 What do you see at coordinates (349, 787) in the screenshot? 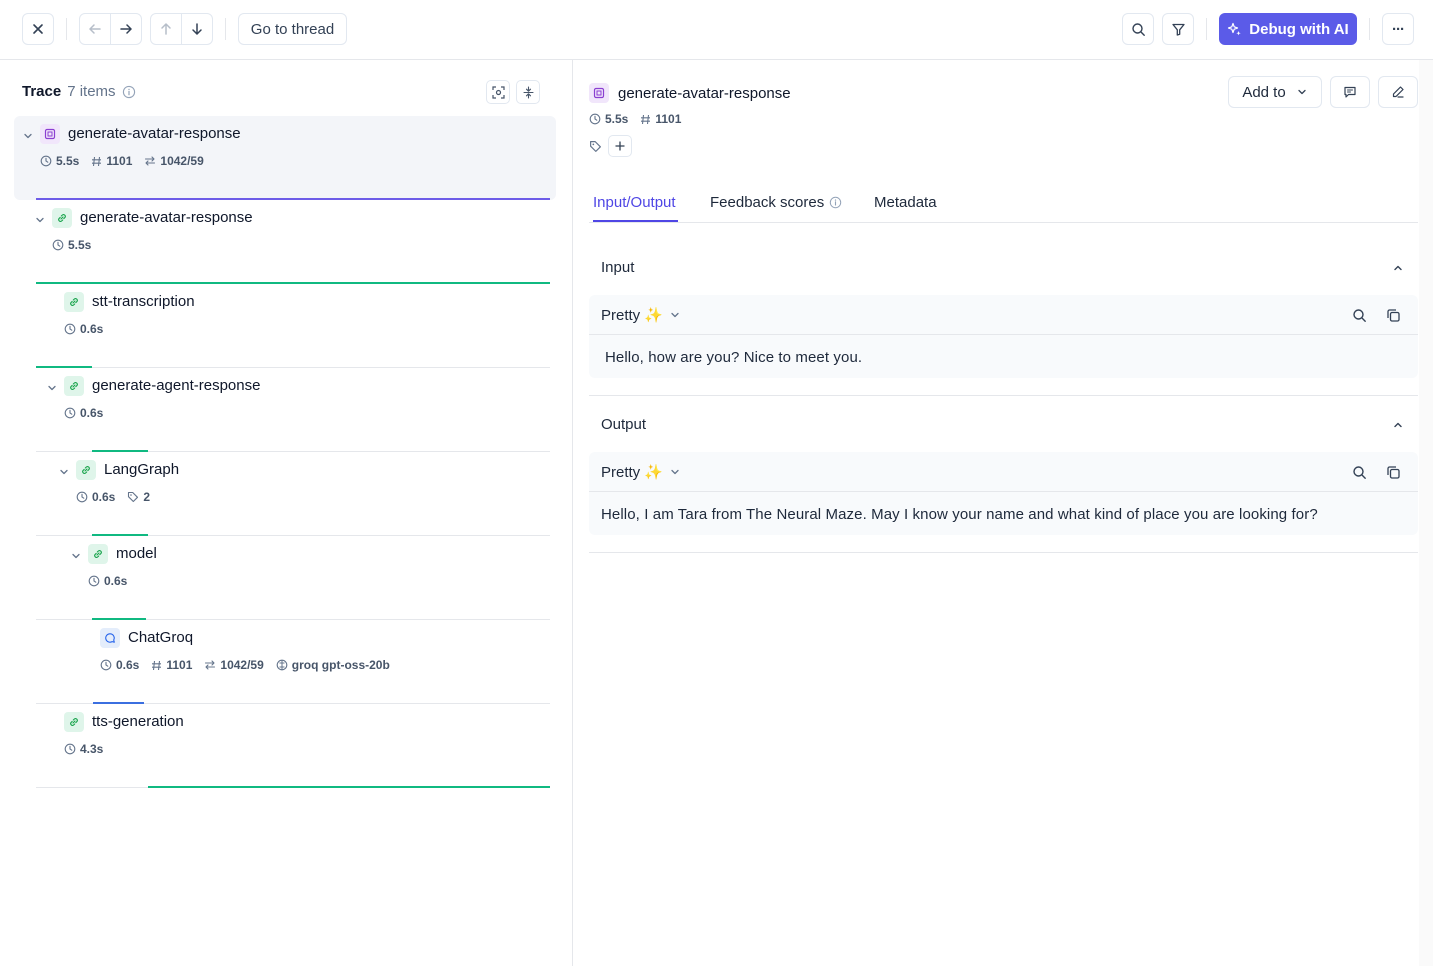
I see `timeline-bar` at bounding box center [349, 787].